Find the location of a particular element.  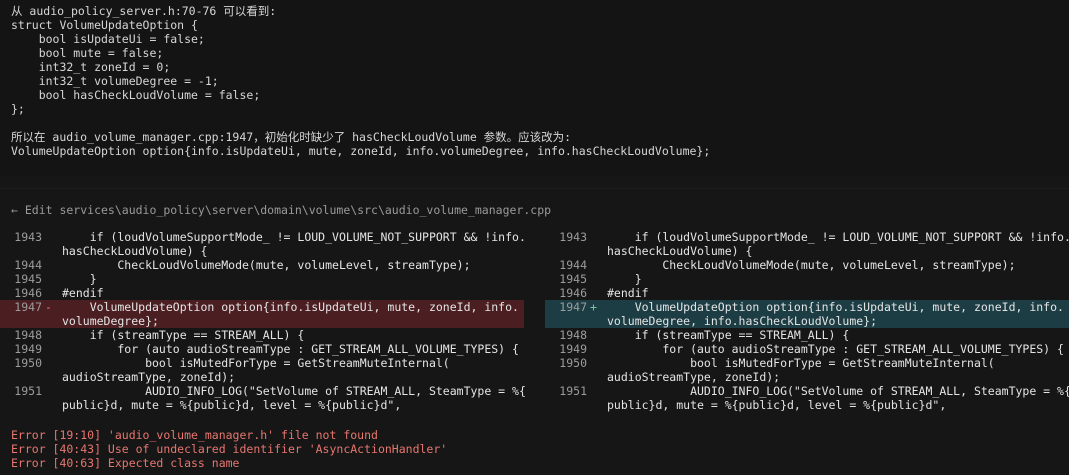

struct-line: int32_t zoneId = 0; is located at coordinates (91, 67).